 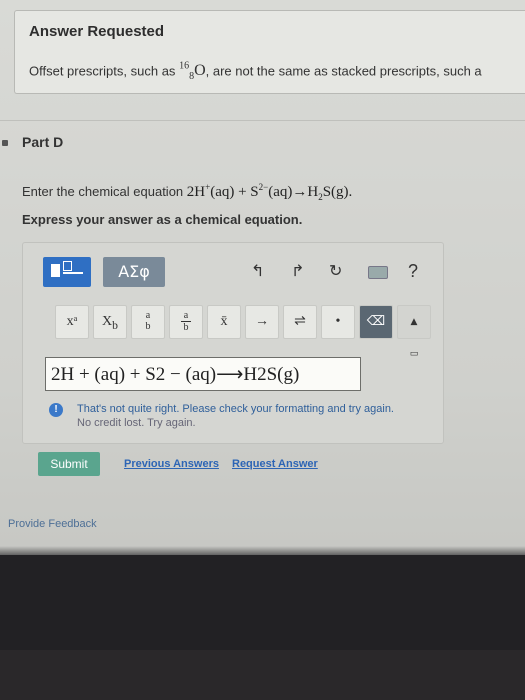 I want to click on nuclide-notation: 168O, so click(x=192, y=72).